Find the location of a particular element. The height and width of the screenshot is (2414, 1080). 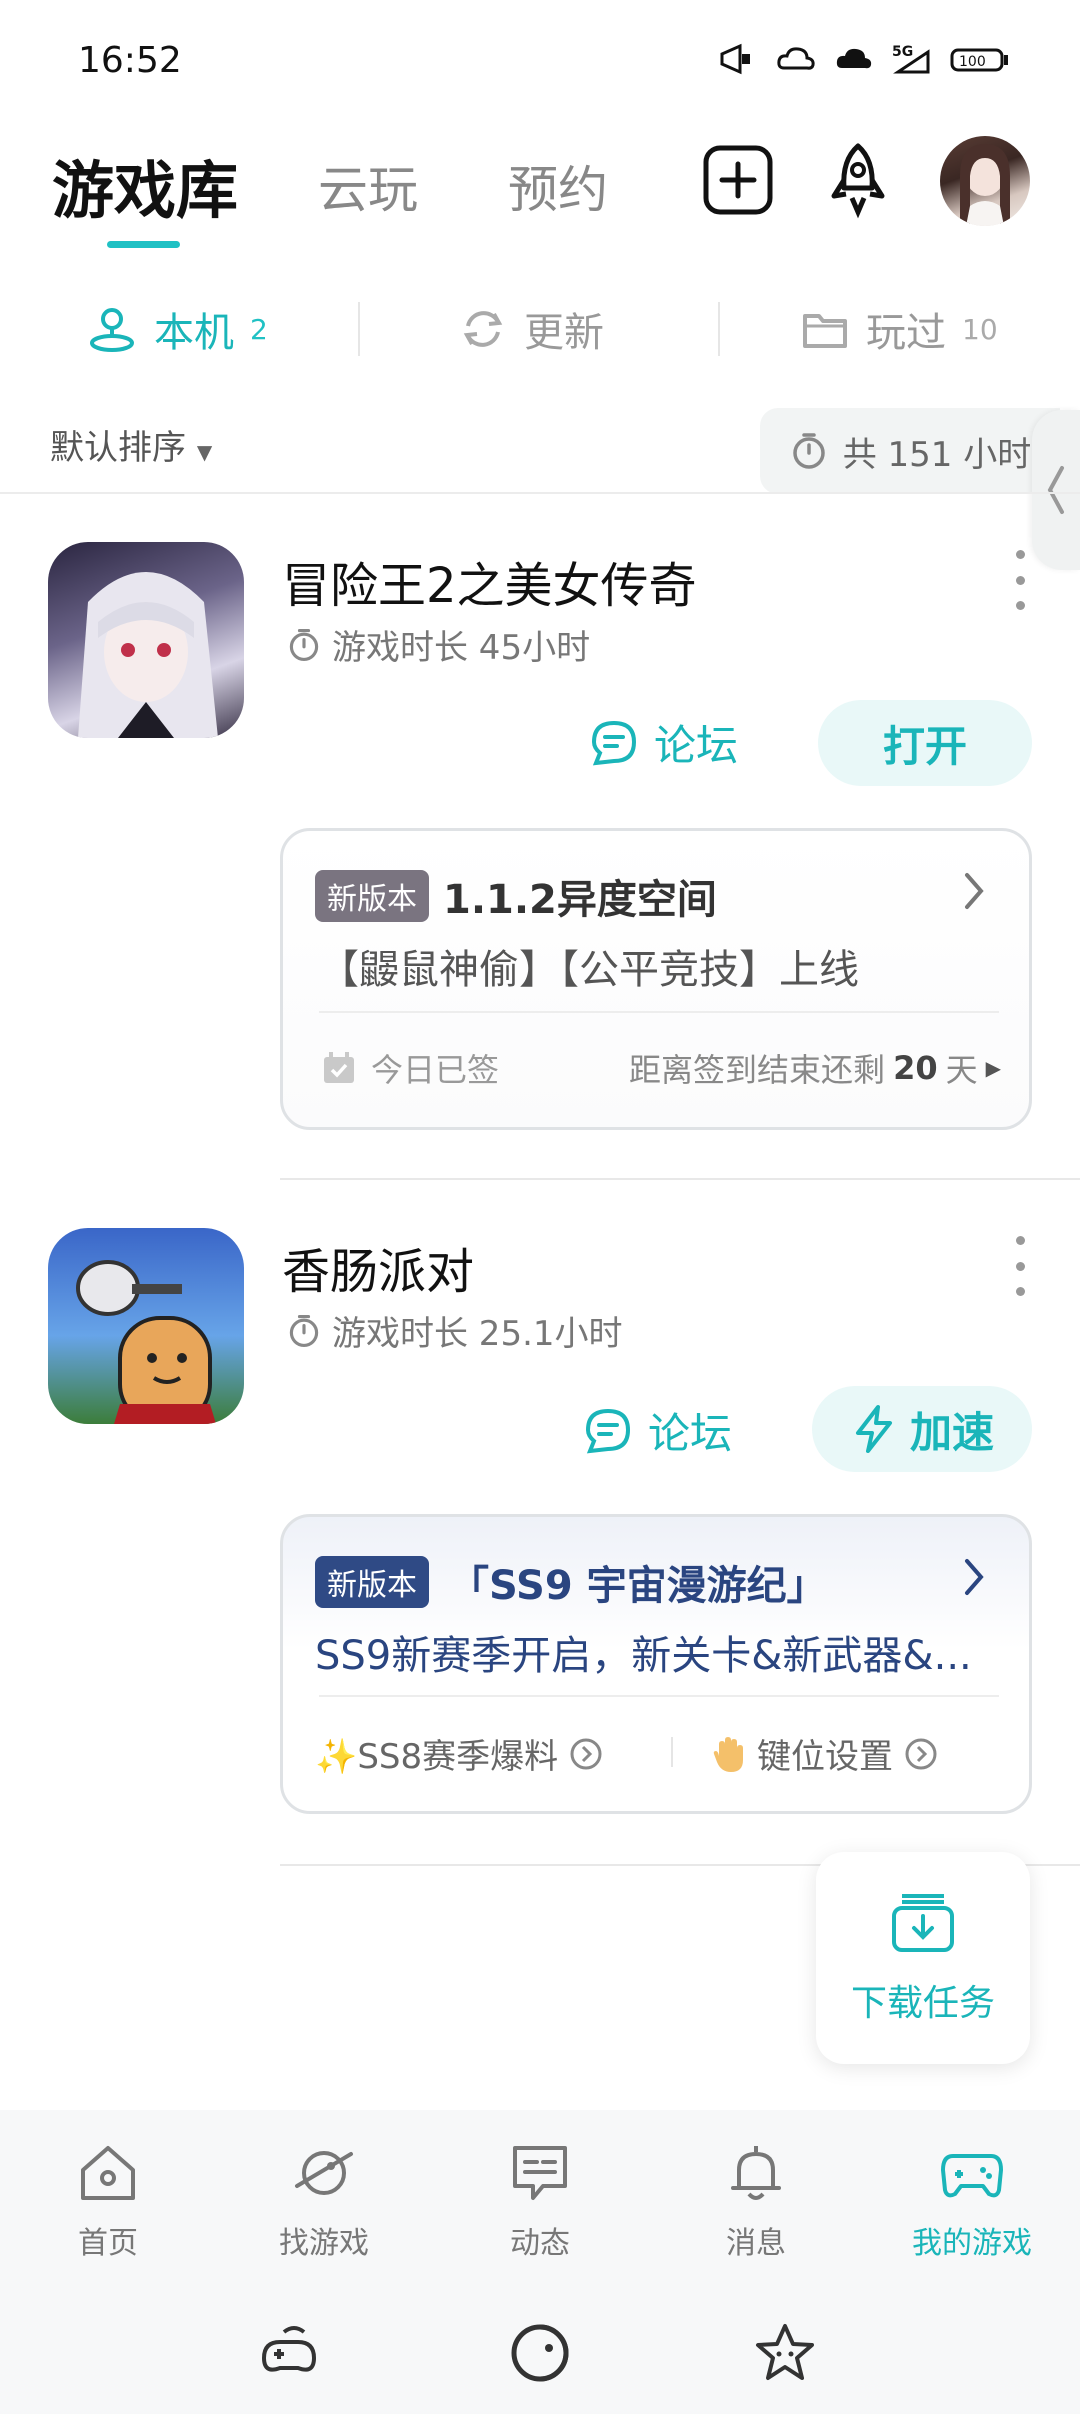

download-task-label: 下载任务 is located at coordinates (922, 2003).